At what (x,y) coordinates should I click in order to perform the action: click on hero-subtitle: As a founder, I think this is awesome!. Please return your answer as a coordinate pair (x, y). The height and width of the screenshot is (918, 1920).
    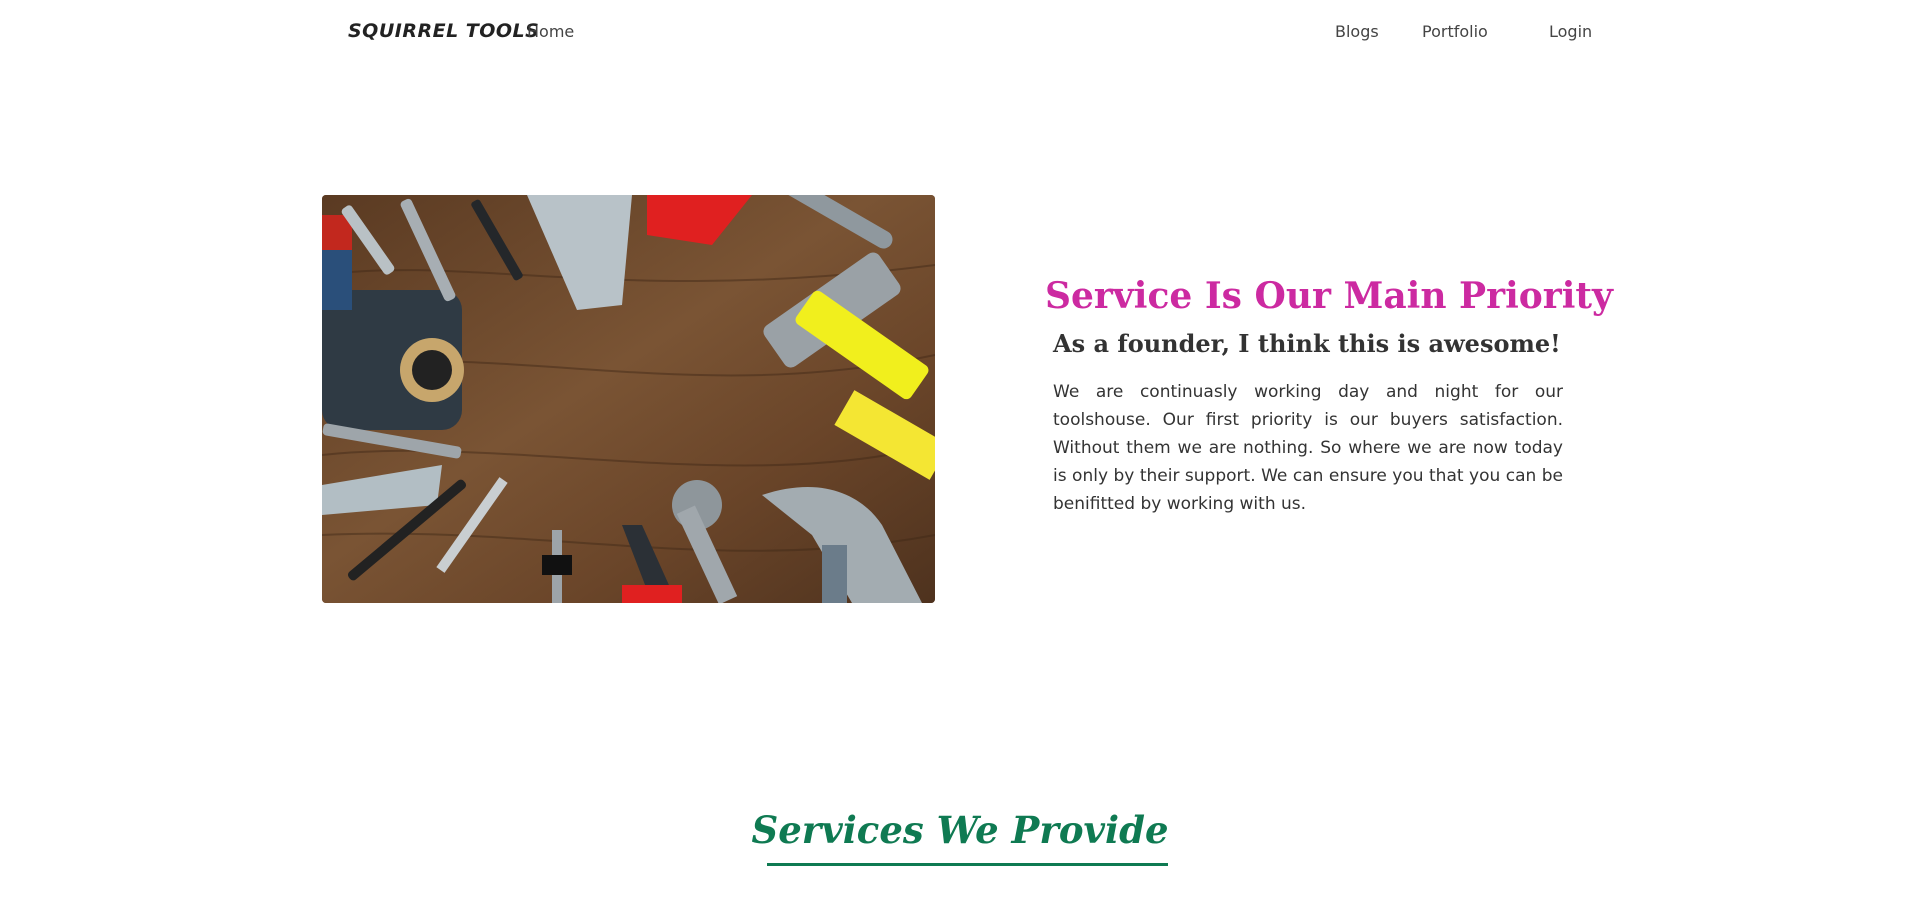
    Looking at the image, I should click on (1307, 343).